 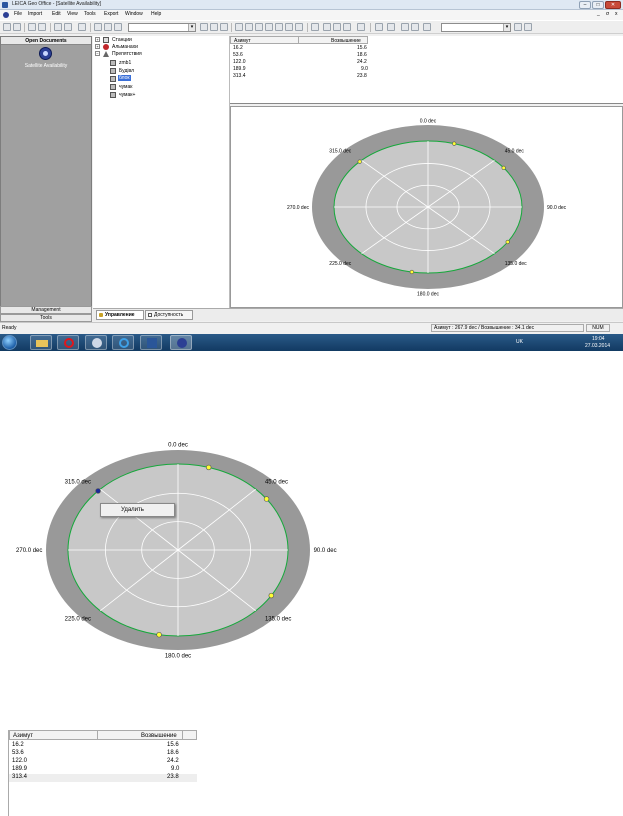 I want to click on opera-icon, so click(x=68, y=342).